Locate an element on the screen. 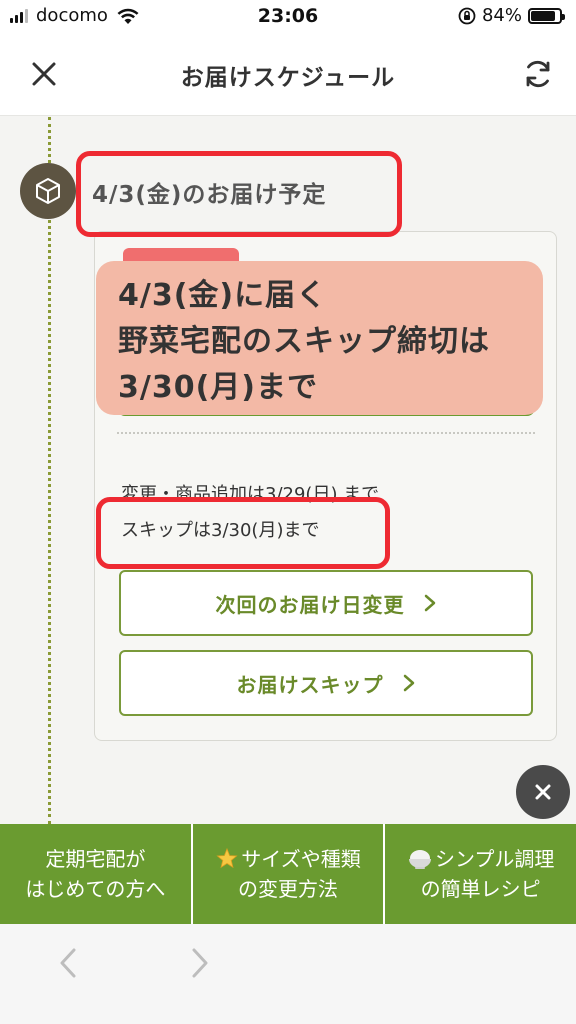 The width and height of the screenshot is (576, 1024). callout-line: 3/30(月)まで is located at coordinates (218, 387).